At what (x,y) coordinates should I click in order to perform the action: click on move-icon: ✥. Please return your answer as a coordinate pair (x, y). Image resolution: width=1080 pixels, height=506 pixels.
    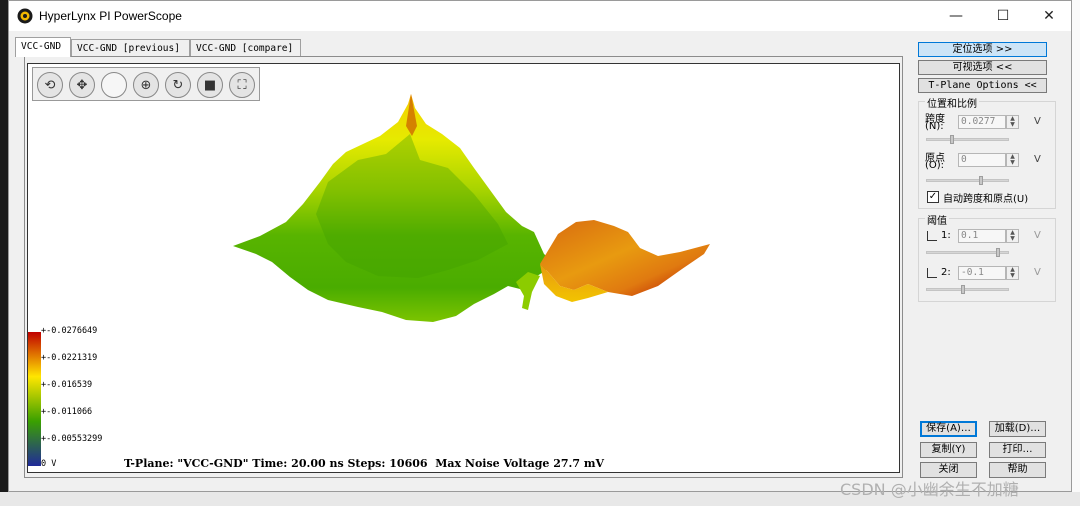
    Looking at the image, I should click on (82, 85).